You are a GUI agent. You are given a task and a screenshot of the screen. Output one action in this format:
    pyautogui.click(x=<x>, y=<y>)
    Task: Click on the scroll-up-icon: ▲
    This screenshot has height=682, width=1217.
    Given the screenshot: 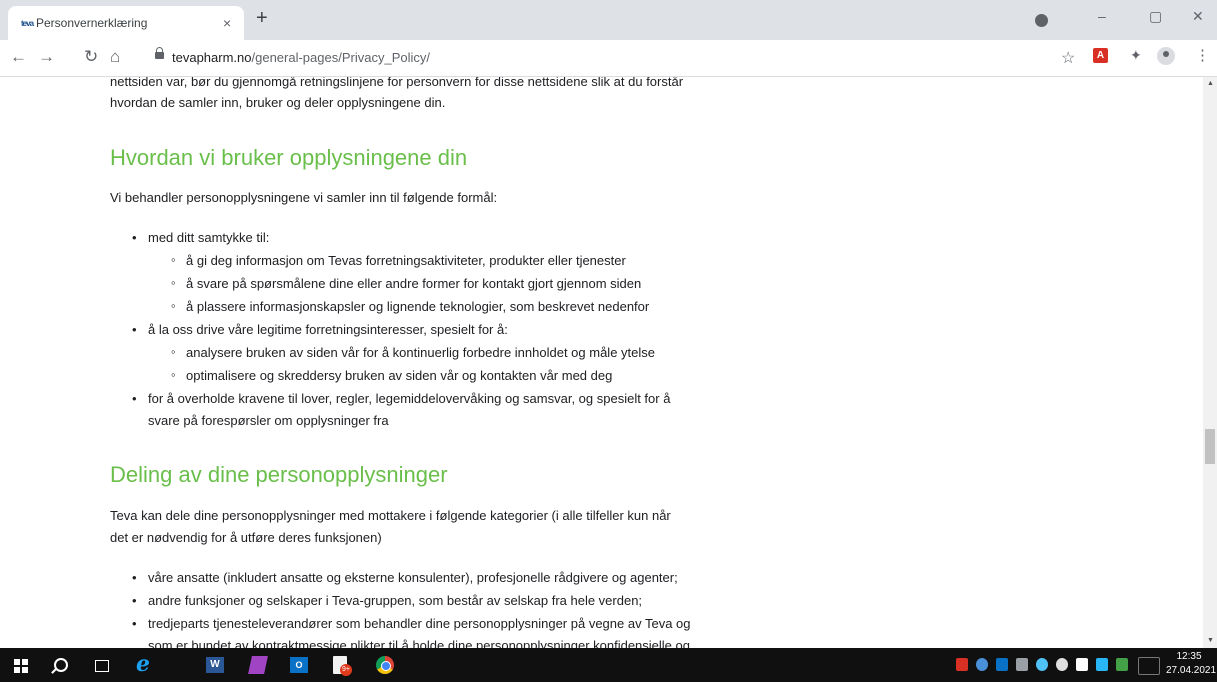 What is the action you would take?
    pyautogui.click(x=1210, y=83)
    